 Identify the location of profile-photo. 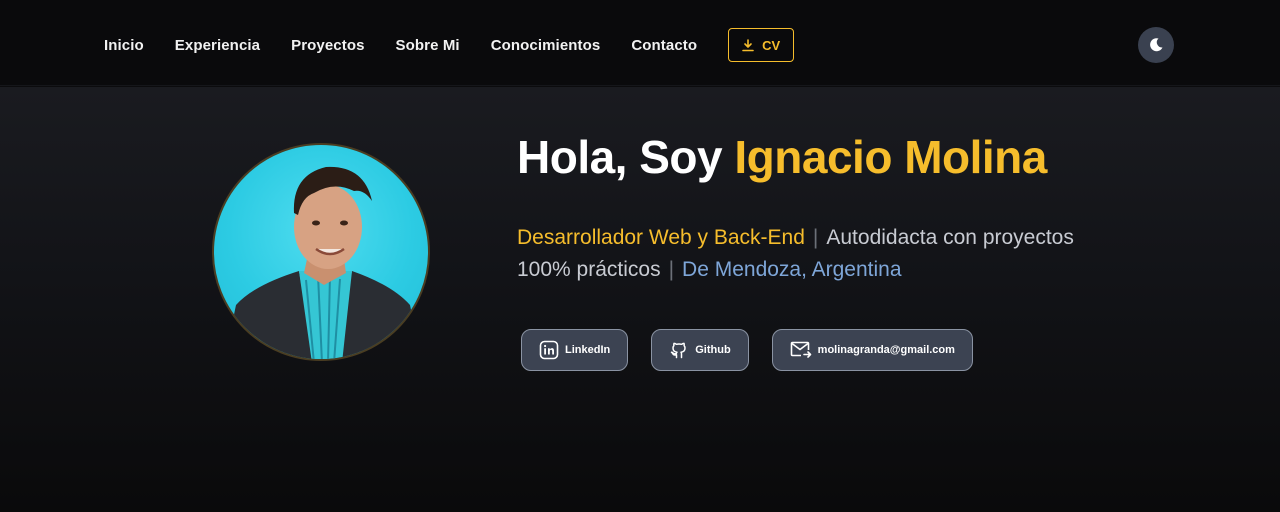
(323, 262).